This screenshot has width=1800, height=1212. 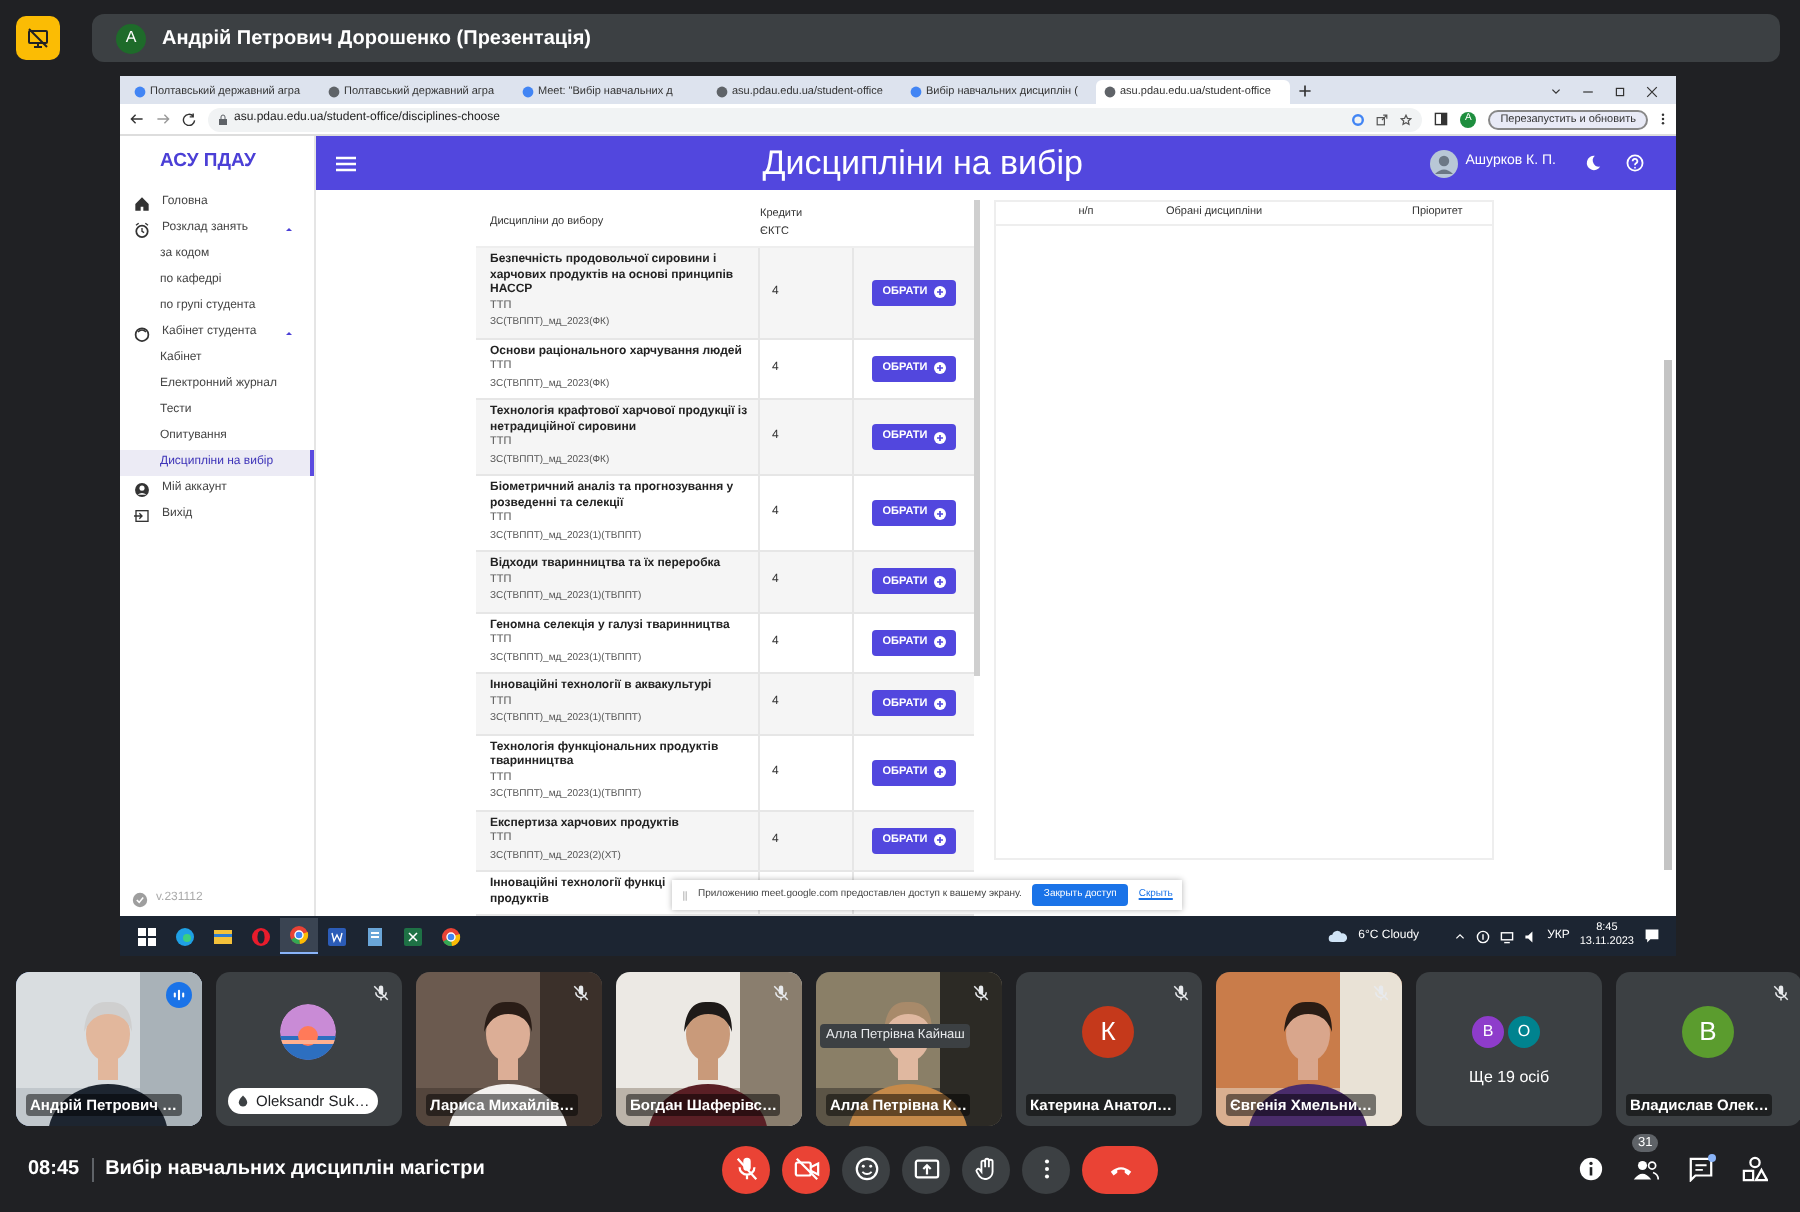 I want to click on moon-icon, so click(x=1593, y=163).